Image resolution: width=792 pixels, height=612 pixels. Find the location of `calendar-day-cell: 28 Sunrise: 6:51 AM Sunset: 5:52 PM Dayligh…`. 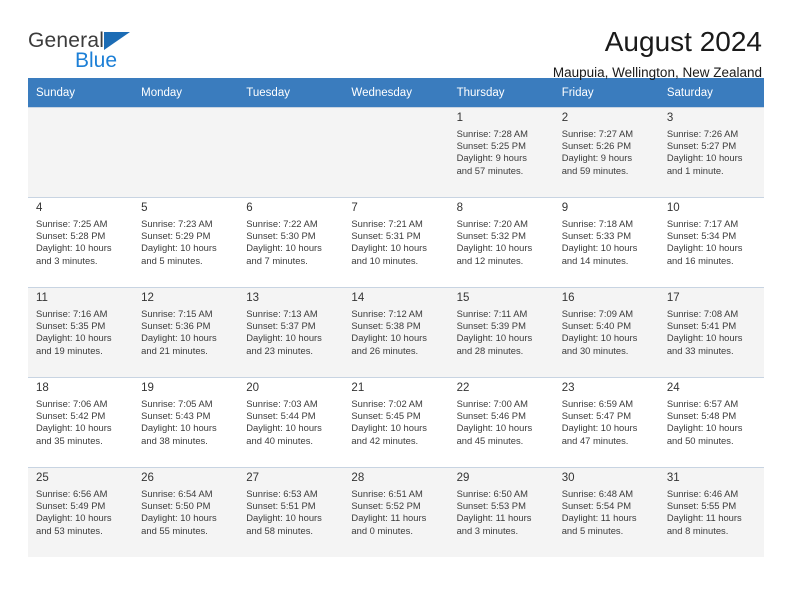

calendar-day-cell: 28 Sunrise: 6:51 AM Sunset: 5:52 PM Dayligh… is located at coordinates (396, 512).